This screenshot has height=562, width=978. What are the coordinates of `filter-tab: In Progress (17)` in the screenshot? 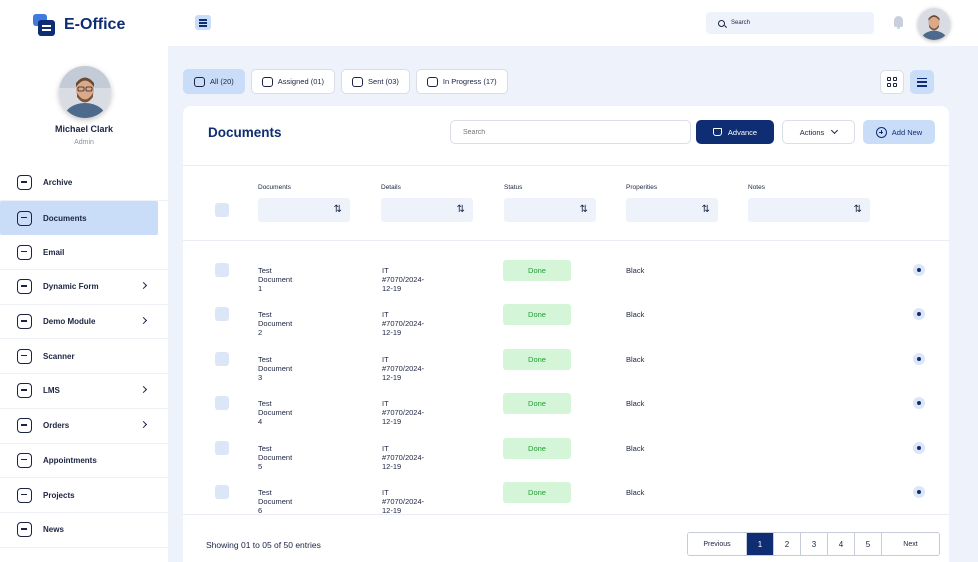 It's located at (461, 81).